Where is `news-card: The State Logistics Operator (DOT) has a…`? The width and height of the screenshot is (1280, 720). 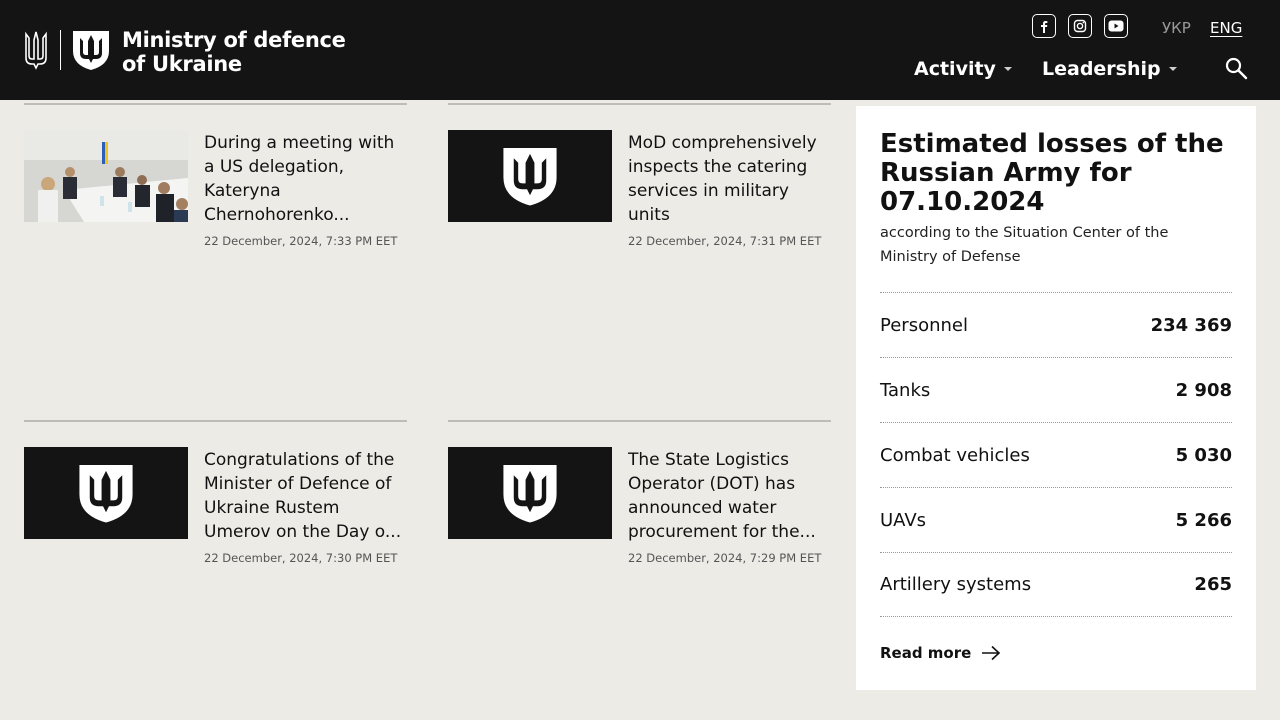 news-card: The State Logistics Operator (DOT) has a… is located at coordinates (639, 517).